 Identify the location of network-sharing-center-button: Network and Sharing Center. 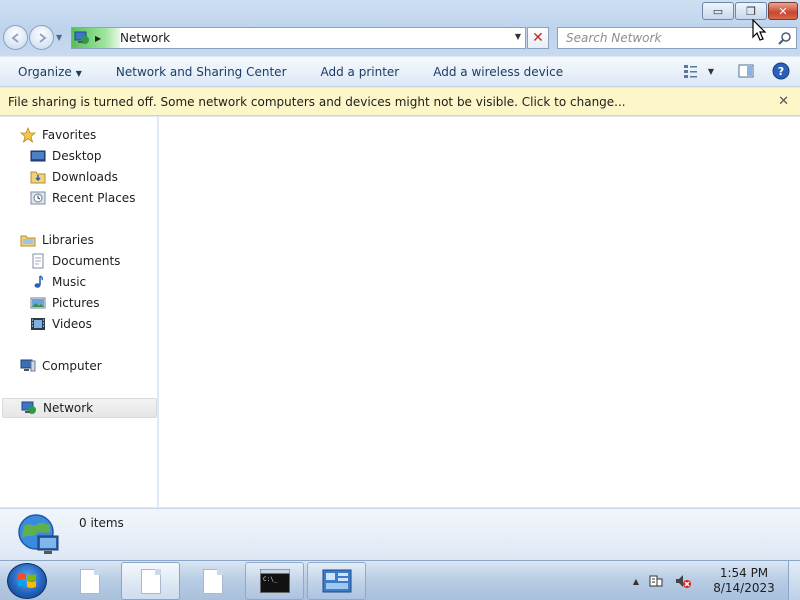
(200, 72).